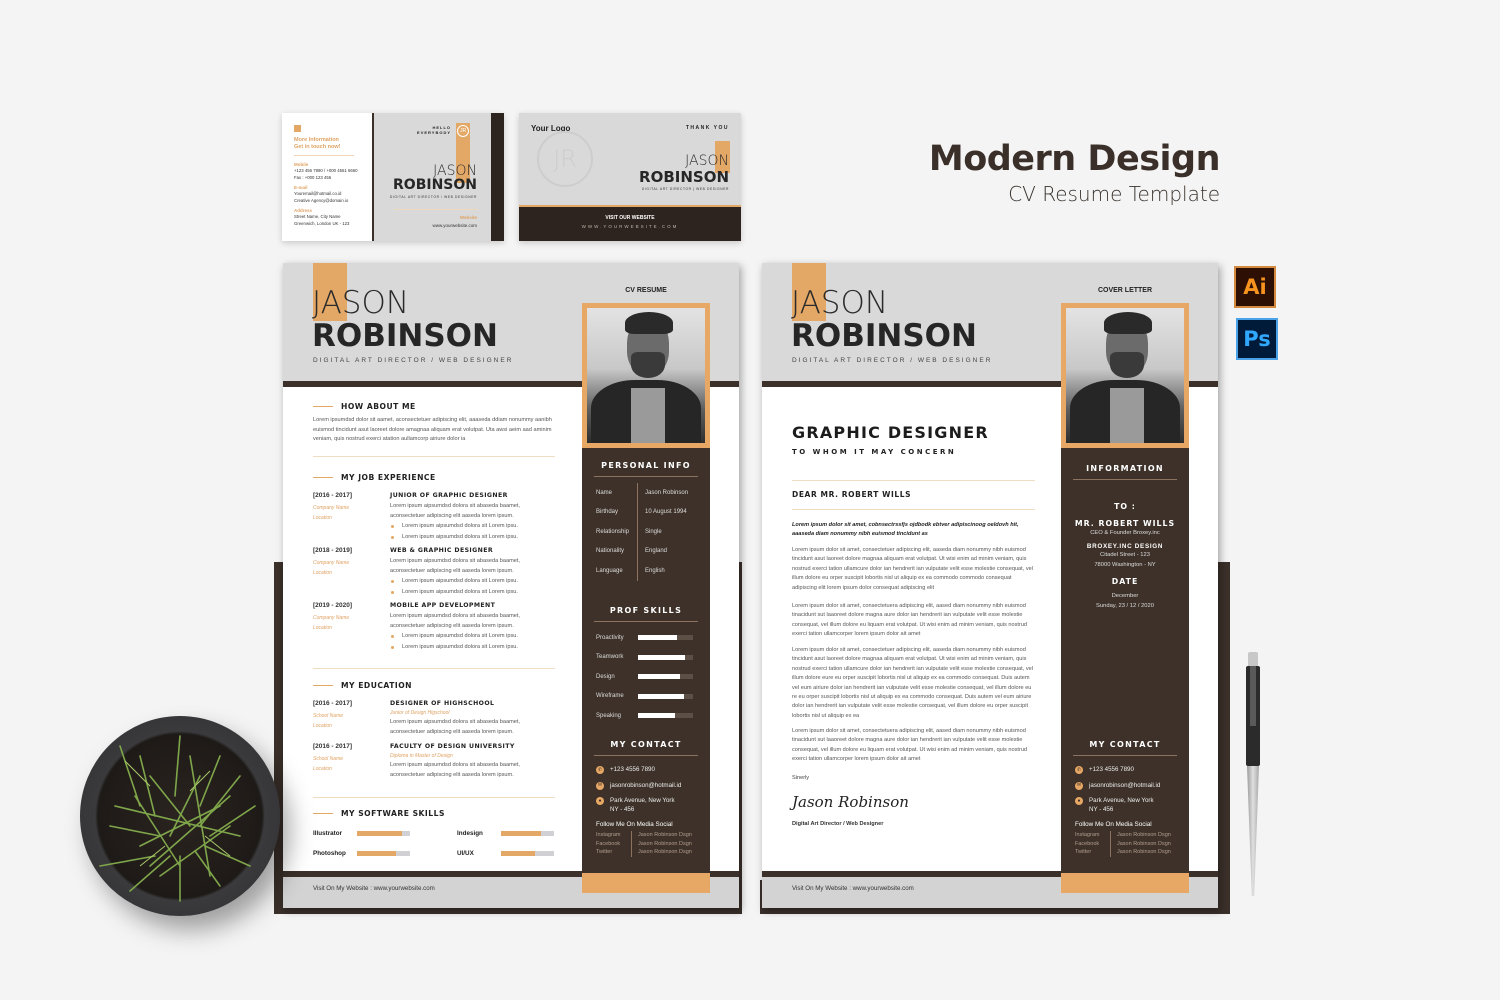 This screenshot has width=1500, height=1000. I want to click on accent-block, so click(1125, 883).